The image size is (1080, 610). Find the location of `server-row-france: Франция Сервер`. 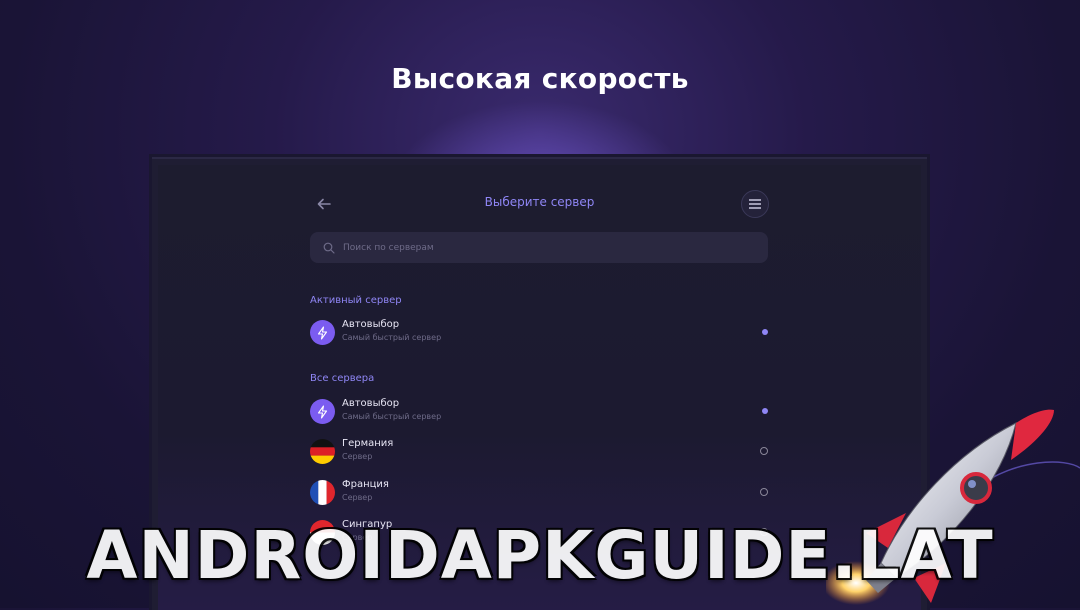

server-row-france: Франция Сервер is located at coordinates (539, 493).